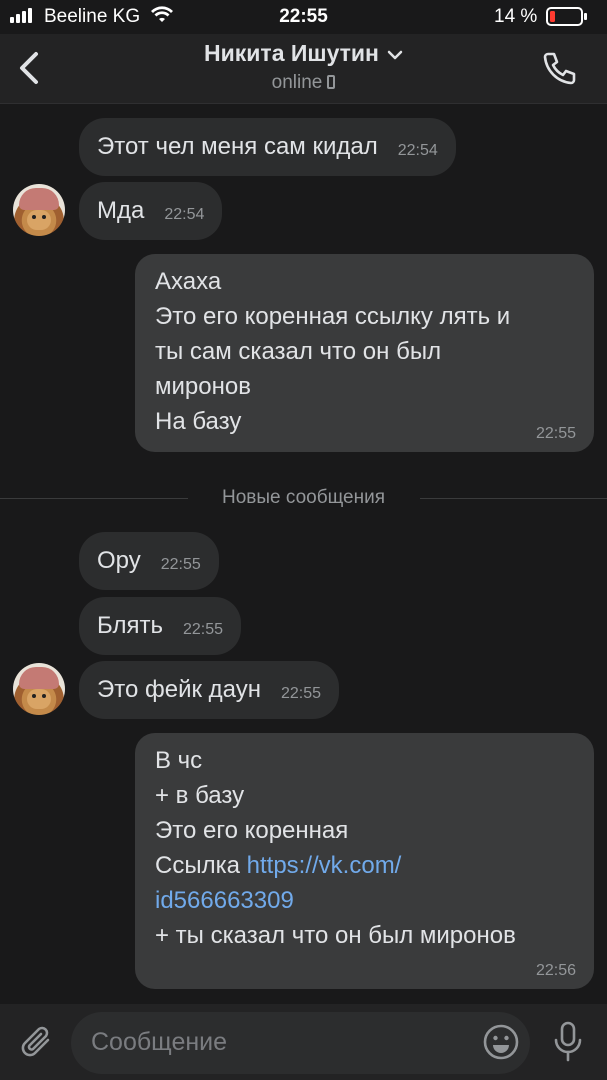  What do you see at coordinates (149, 561) in the screenshot?
I see `message-bubble: Ору 22:55` at bounding box center [149, 561].